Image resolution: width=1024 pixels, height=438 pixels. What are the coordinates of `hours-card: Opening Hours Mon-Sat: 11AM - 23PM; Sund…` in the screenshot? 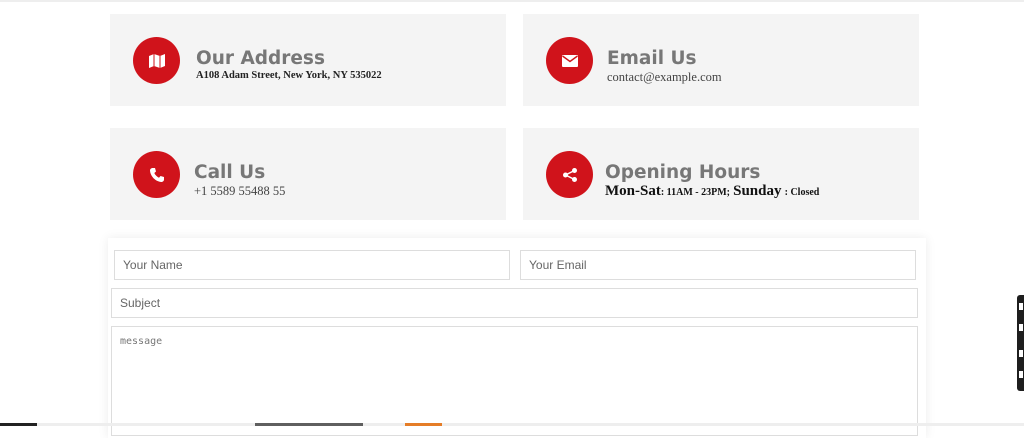 It's located at (721, 174).